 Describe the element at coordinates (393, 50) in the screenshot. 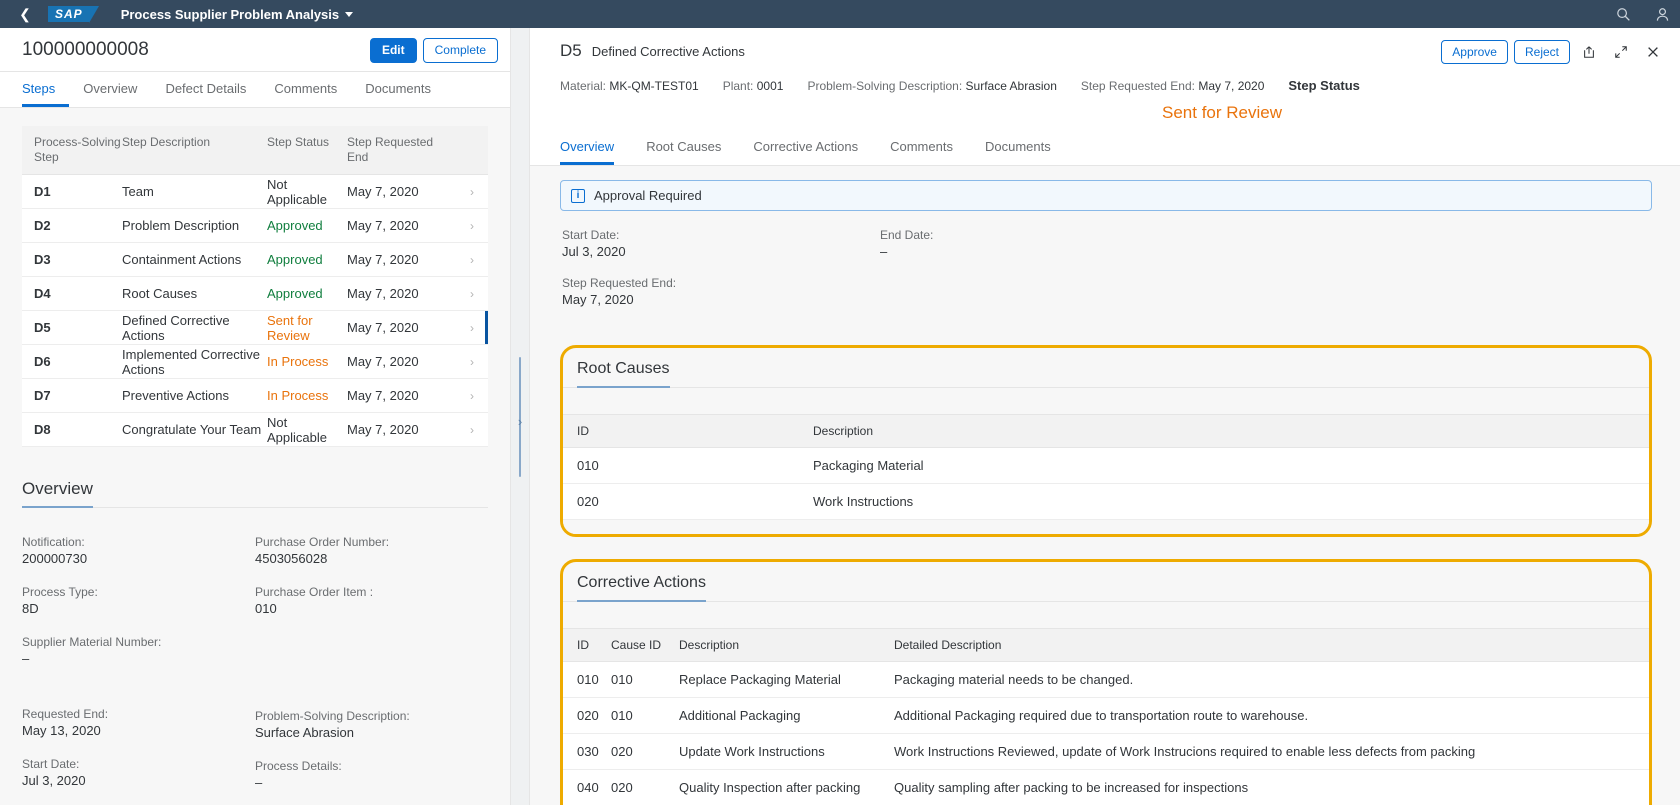

I see `edit-button: Edit` at that location.